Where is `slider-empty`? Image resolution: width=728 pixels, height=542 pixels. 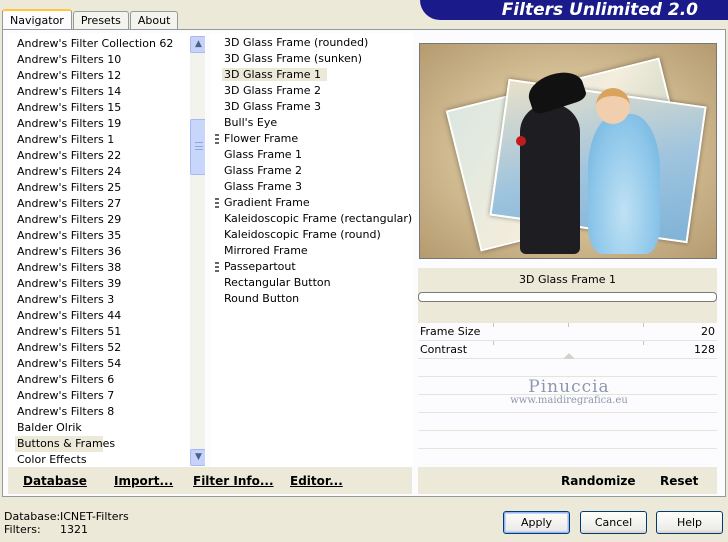 slider-empty is located at coordinates (567, 368).